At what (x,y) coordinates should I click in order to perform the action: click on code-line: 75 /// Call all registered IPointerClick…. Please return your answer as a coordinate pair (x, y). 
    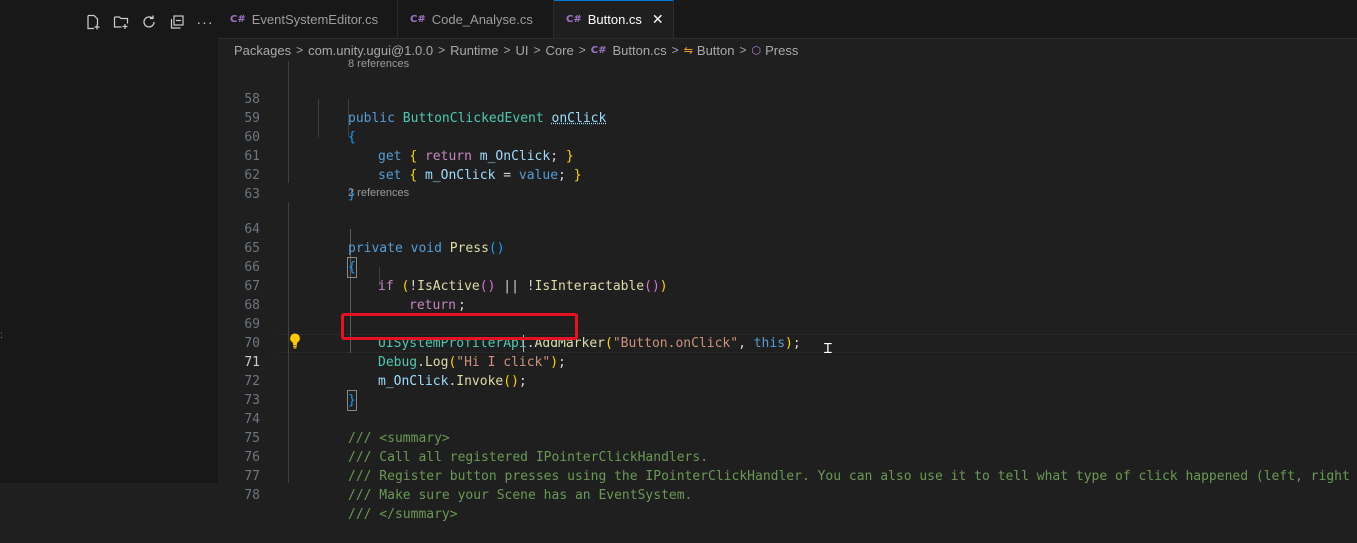
    Looking at the image, I should click on (787, 437).